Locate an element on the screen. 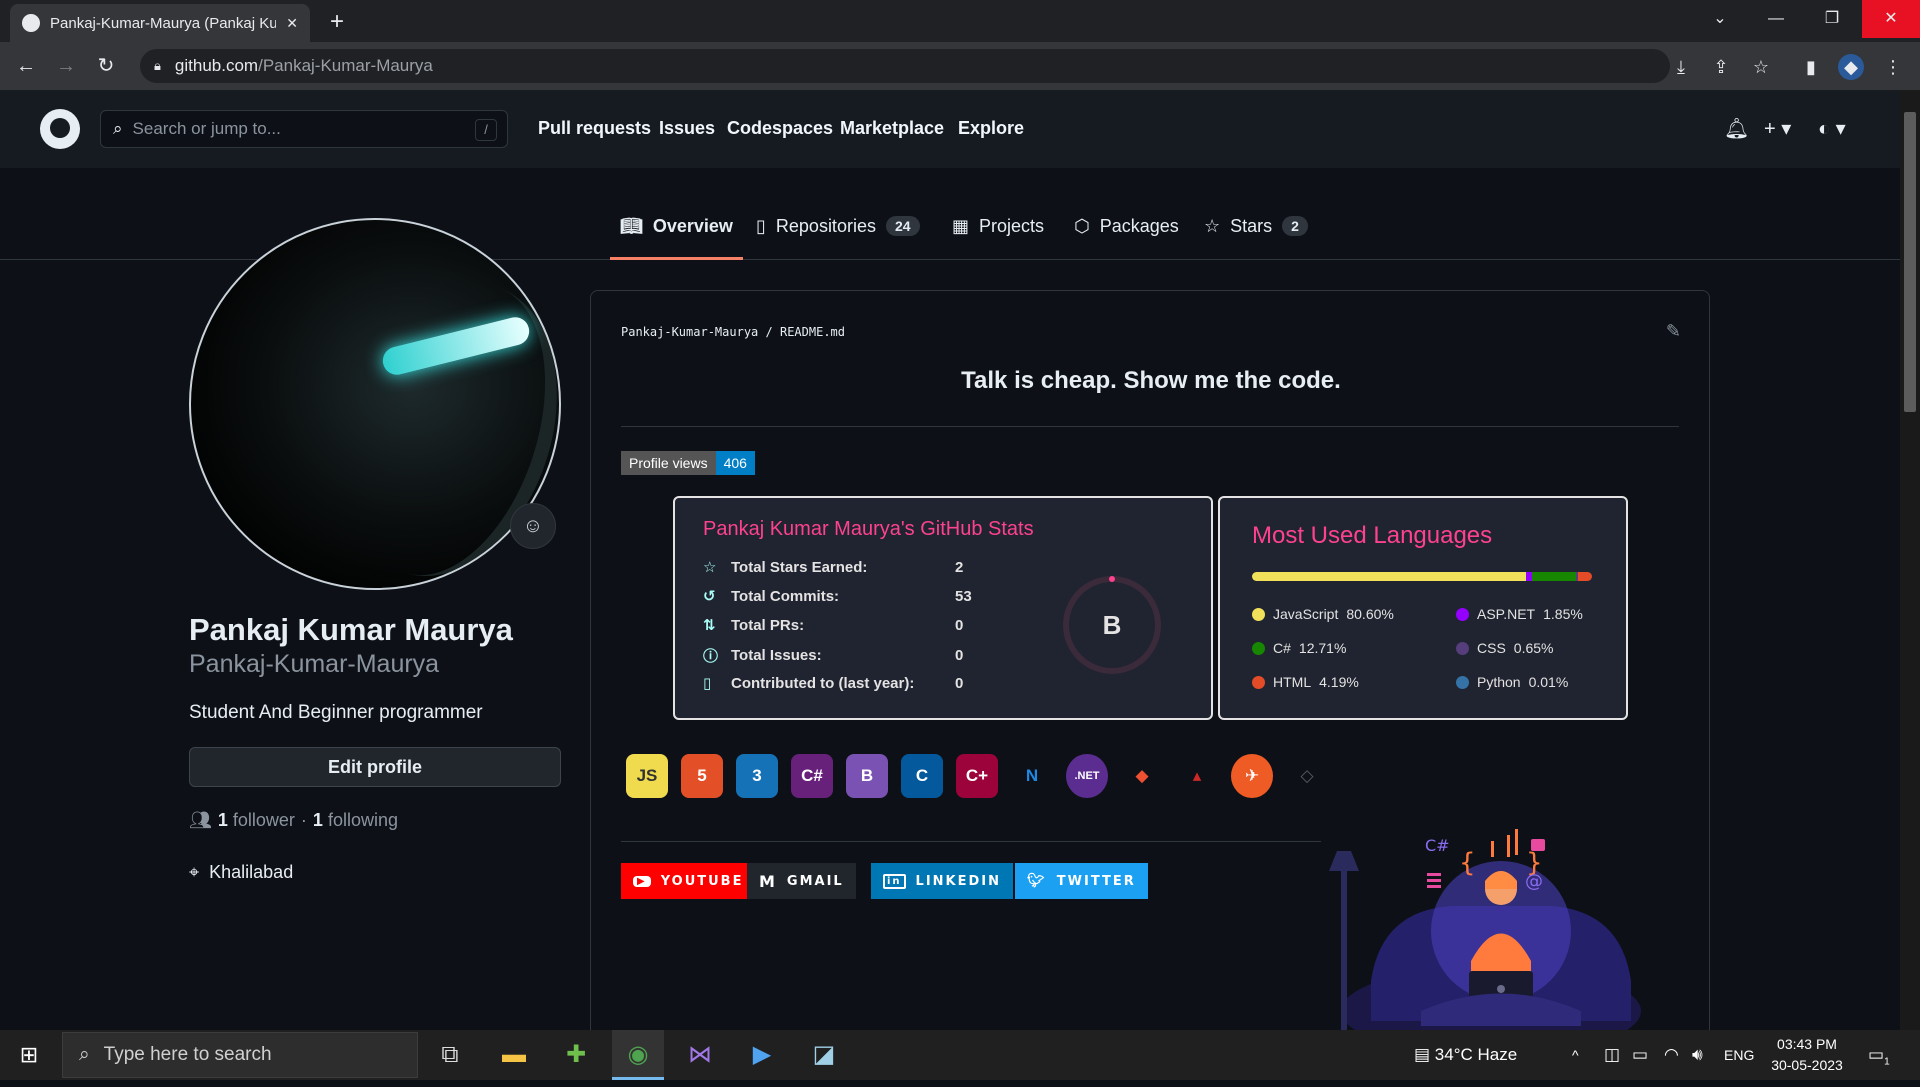 This screenshot has width=1920, height=1087. file-explorer-icon: ▬ is located at coordinates (514, 1055).